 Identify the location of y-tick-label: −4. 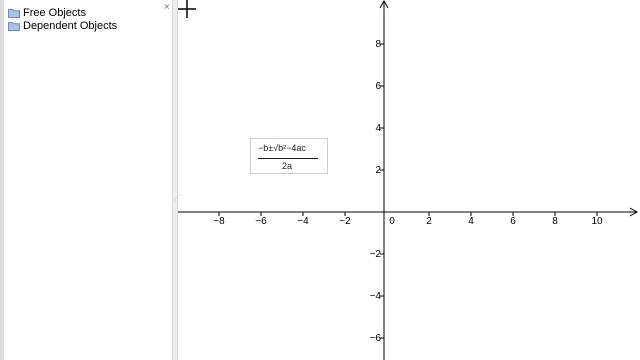
(376, 296).